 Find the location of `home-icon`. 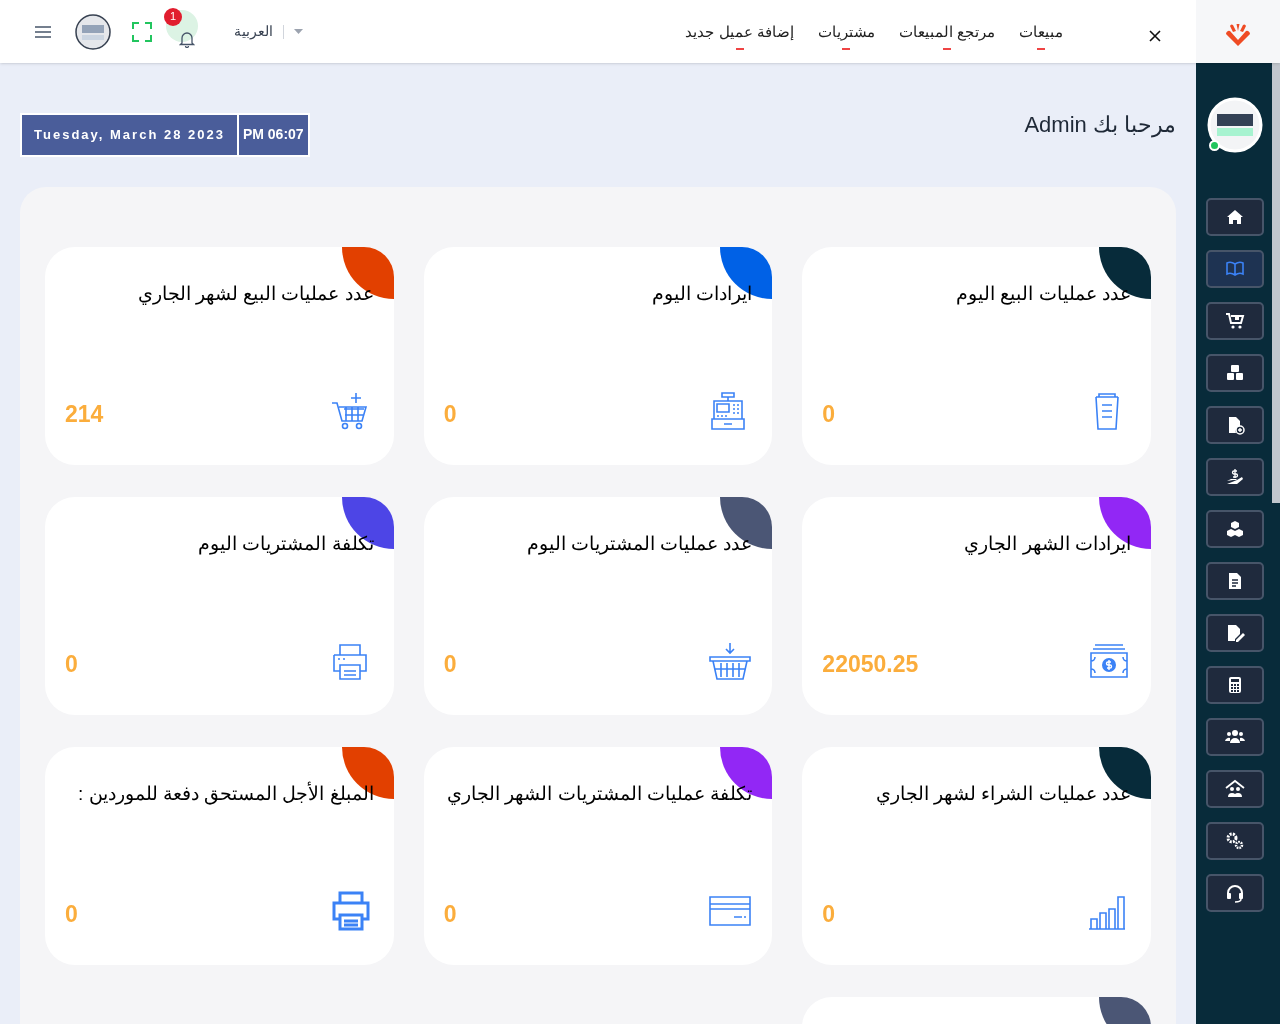

home-icon is located at coordinates (1235, 217).